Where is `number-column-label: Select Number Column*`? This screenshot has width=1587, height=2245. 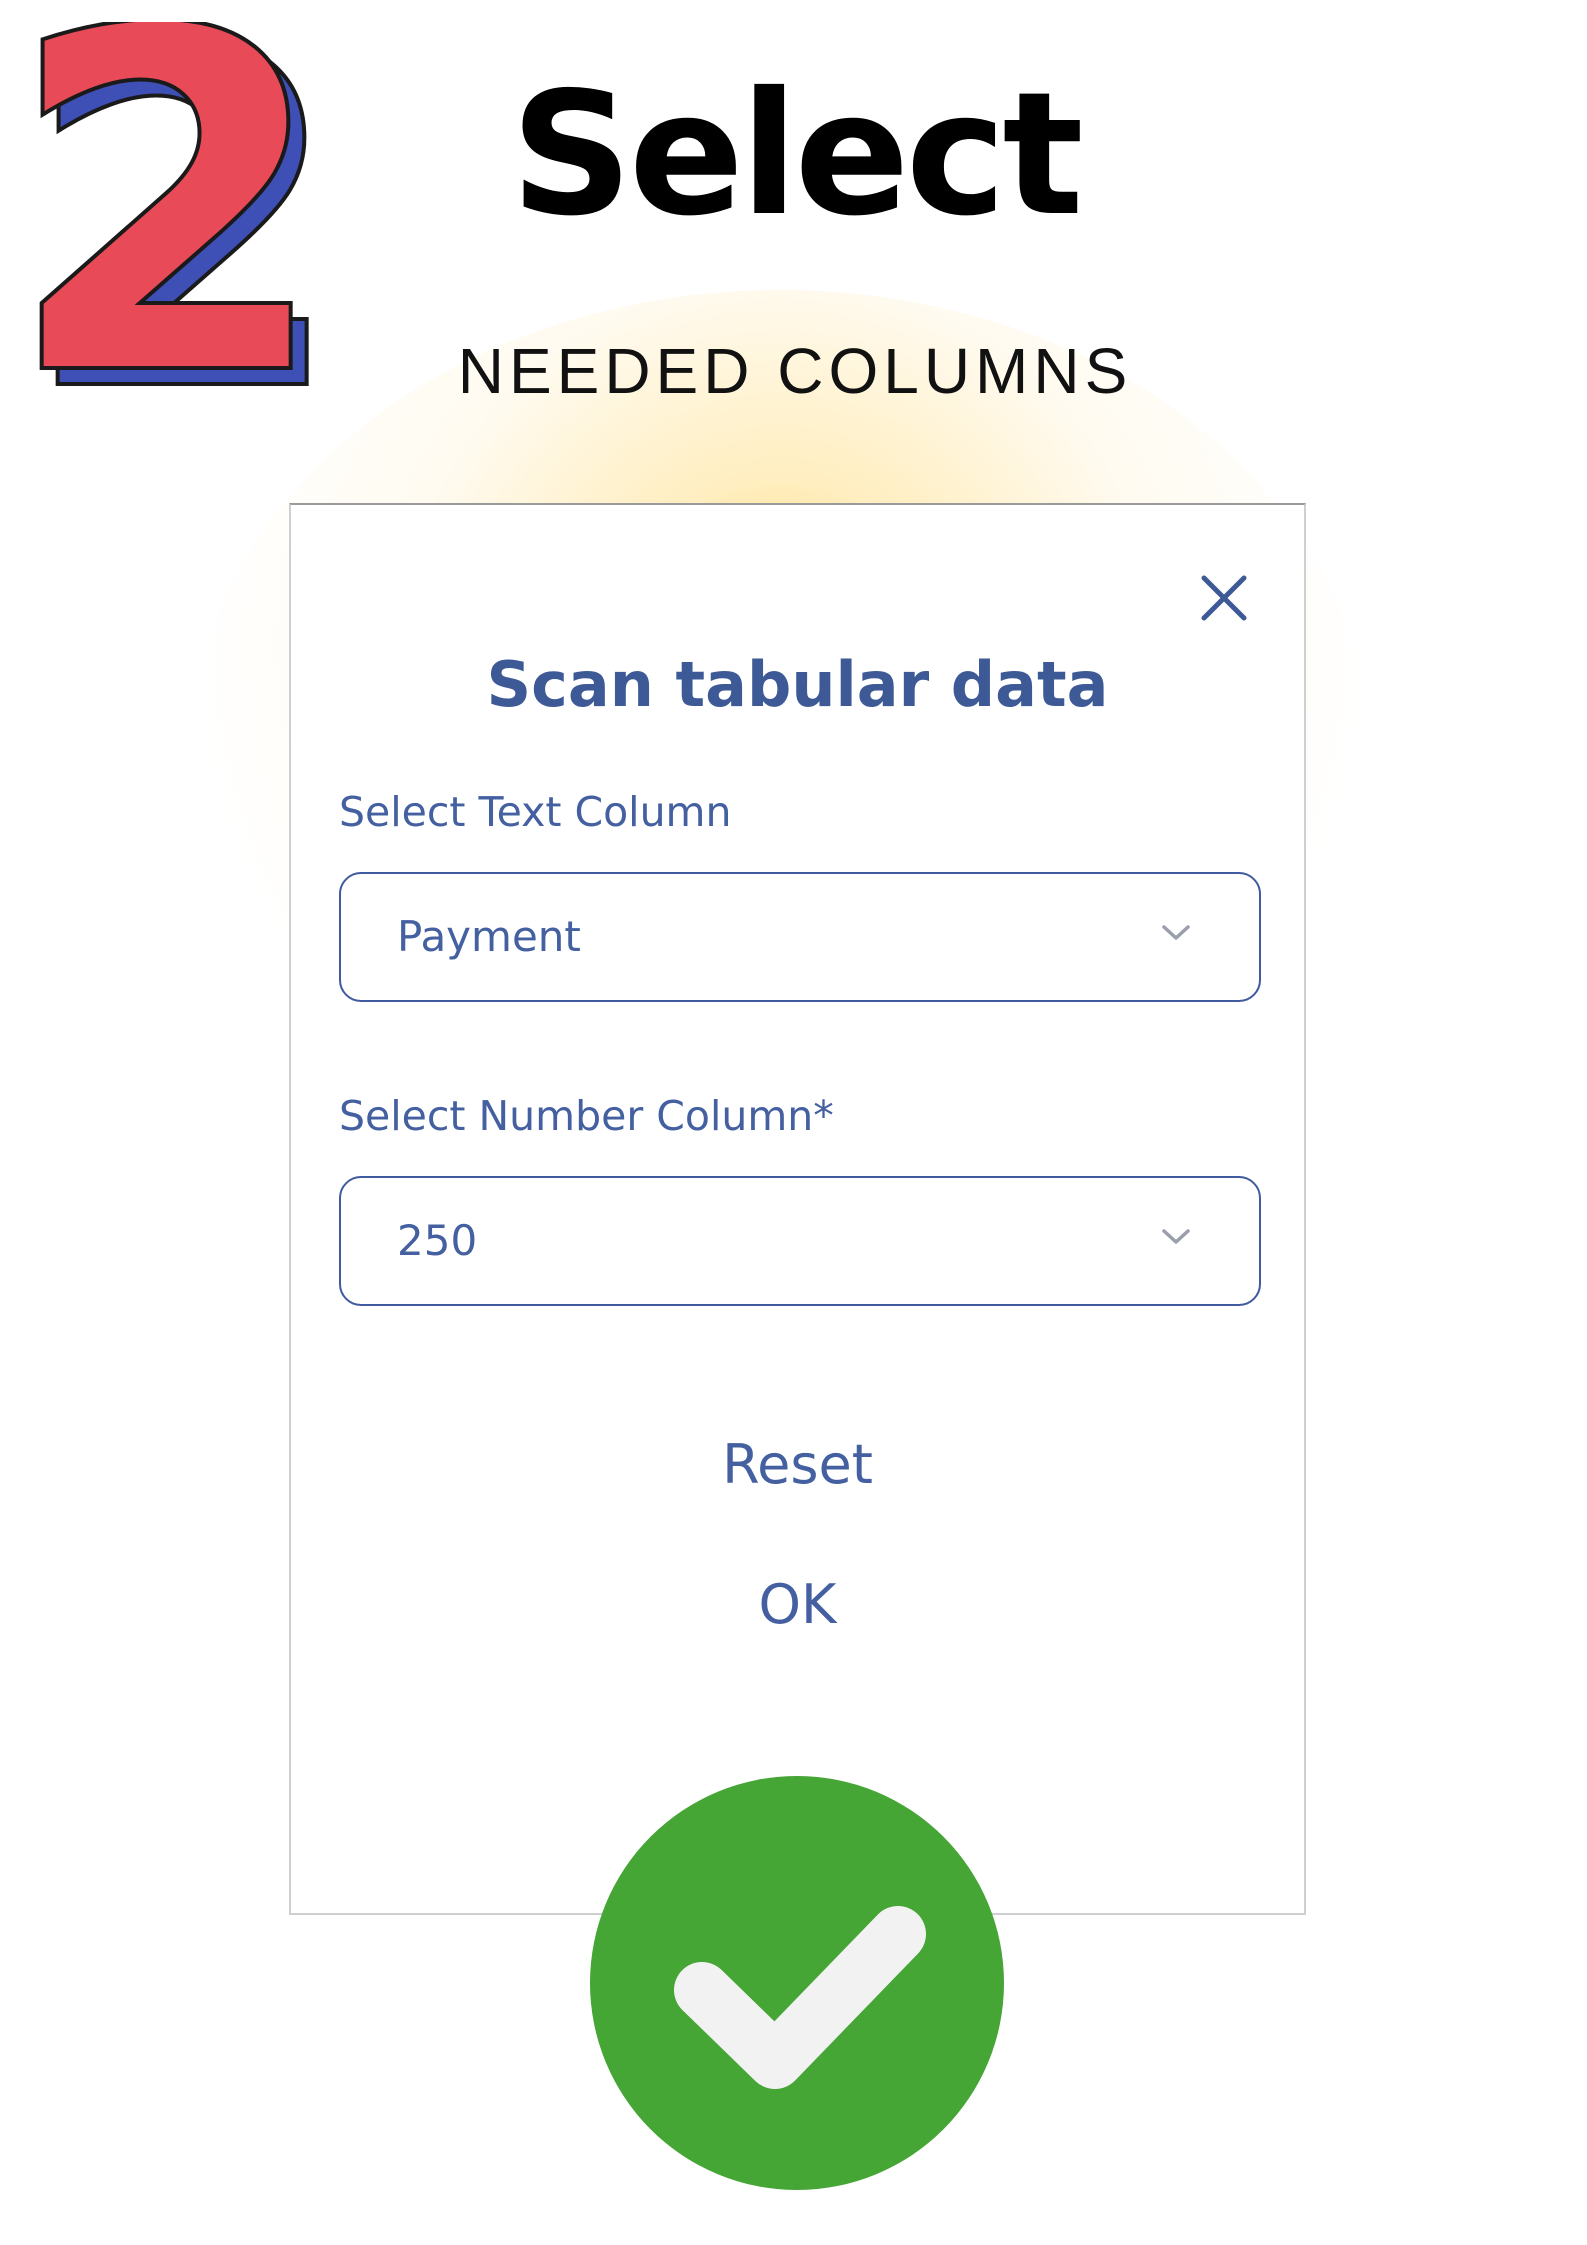
number-column-label: Select Number Column* is located at coordinates (586, 1116).